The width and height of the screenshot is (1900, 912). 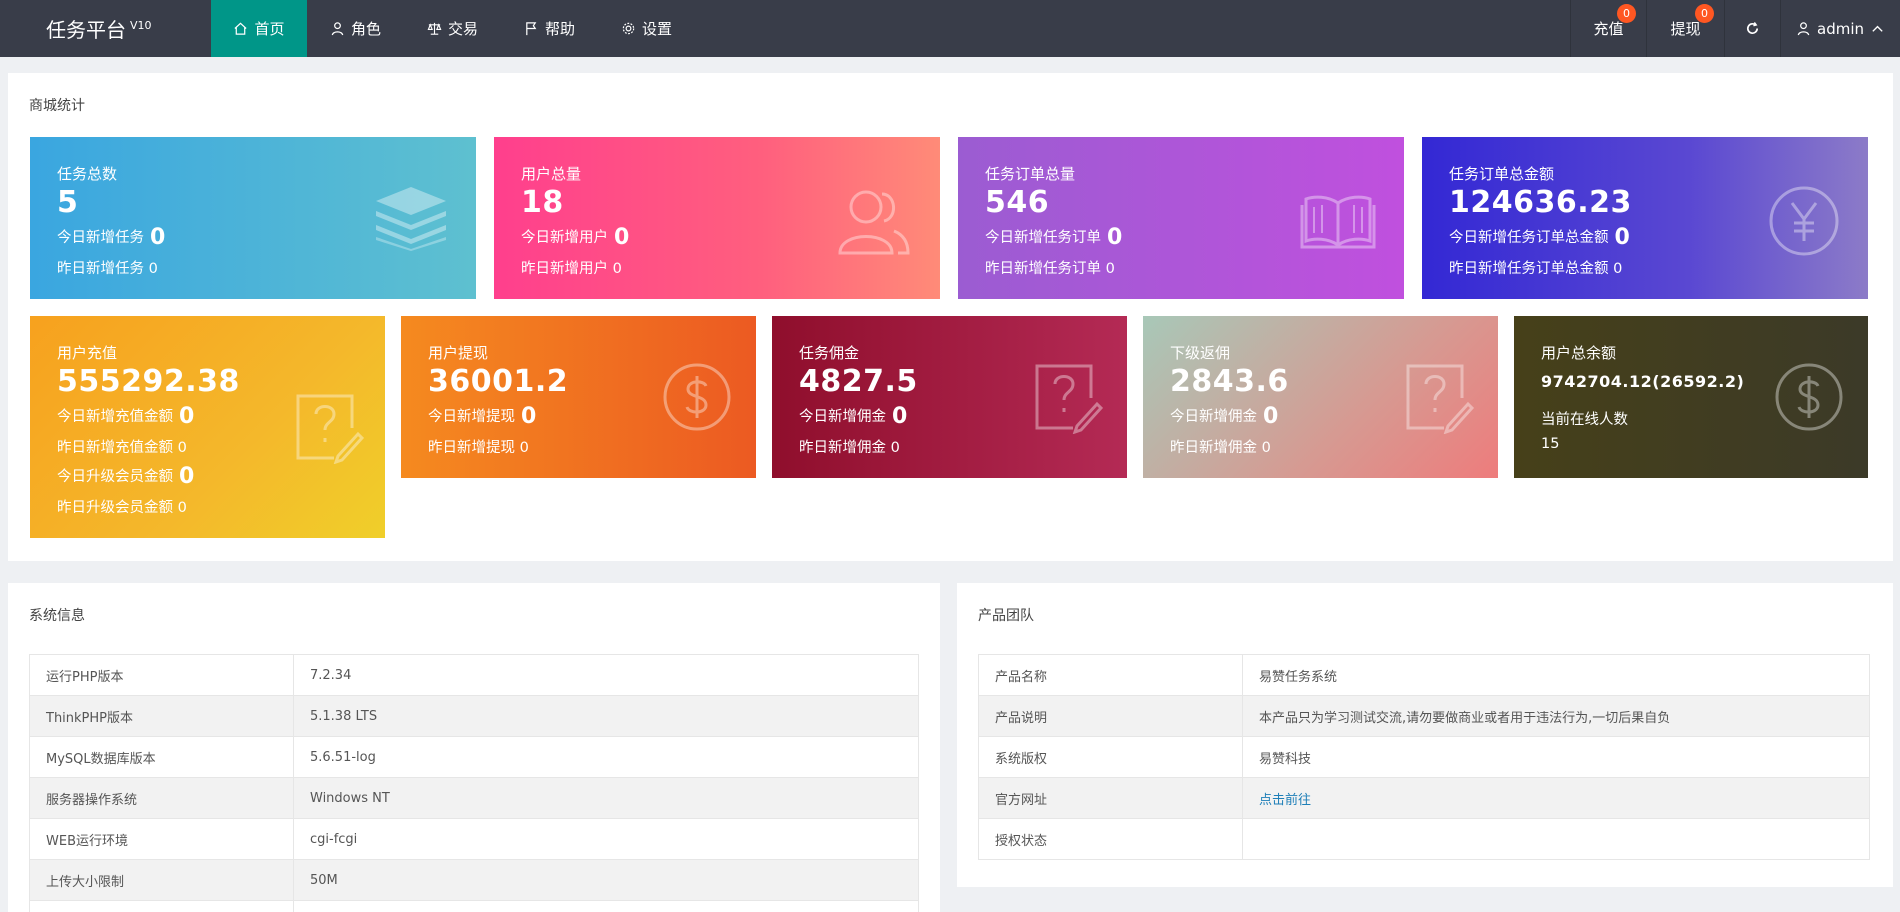 I want to click on nav-trade: 交易, so click(x=452, y=28).